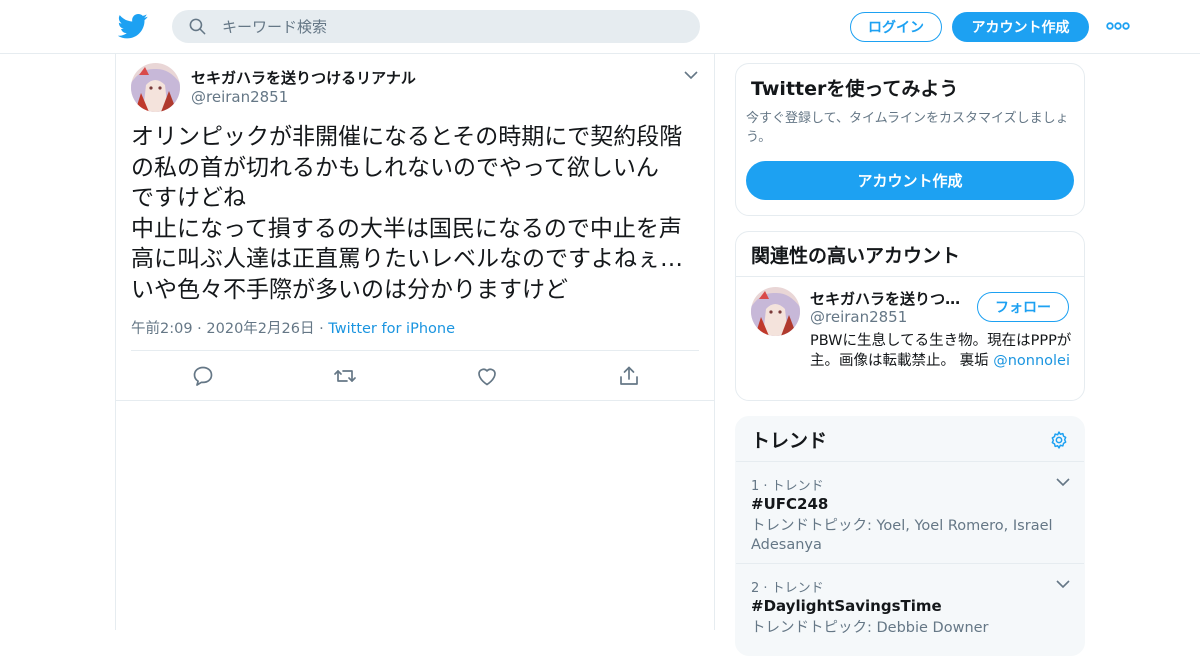 This screenshot has width=1200, height=656. What do you see at coordinates (155, 87) in the screenshot?
I see `avatar` at bounding box center [155, 87].